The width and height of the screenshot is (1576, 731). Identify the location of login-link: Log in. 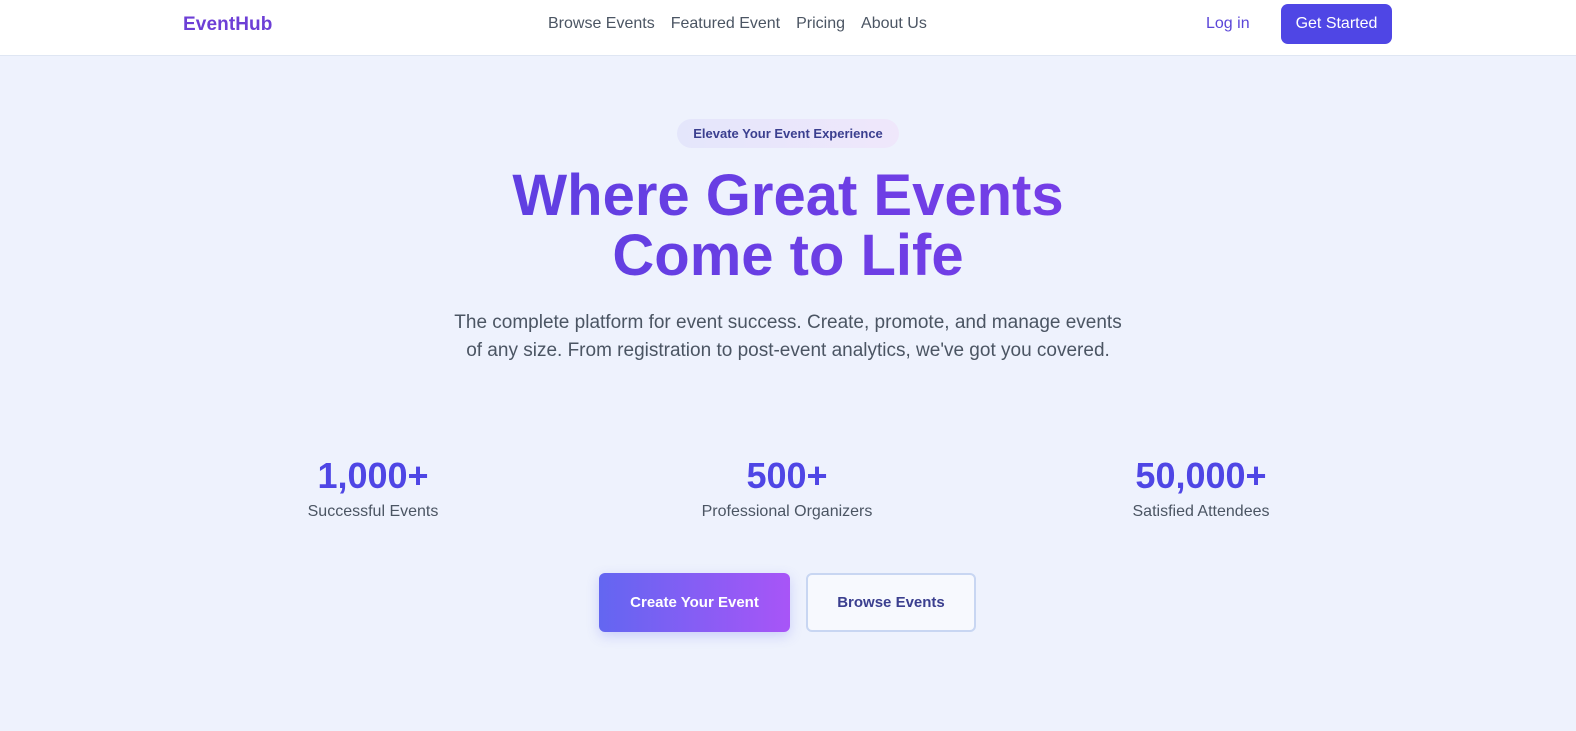
(1228, 24).